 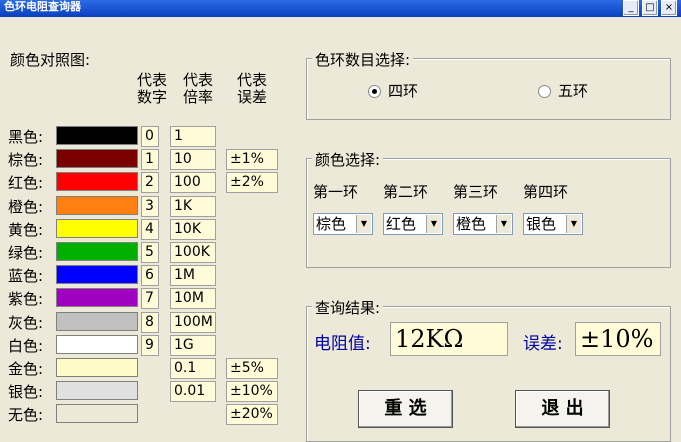 I want to click on color-name-label: 蓝色:, so click(x=26, y=276).